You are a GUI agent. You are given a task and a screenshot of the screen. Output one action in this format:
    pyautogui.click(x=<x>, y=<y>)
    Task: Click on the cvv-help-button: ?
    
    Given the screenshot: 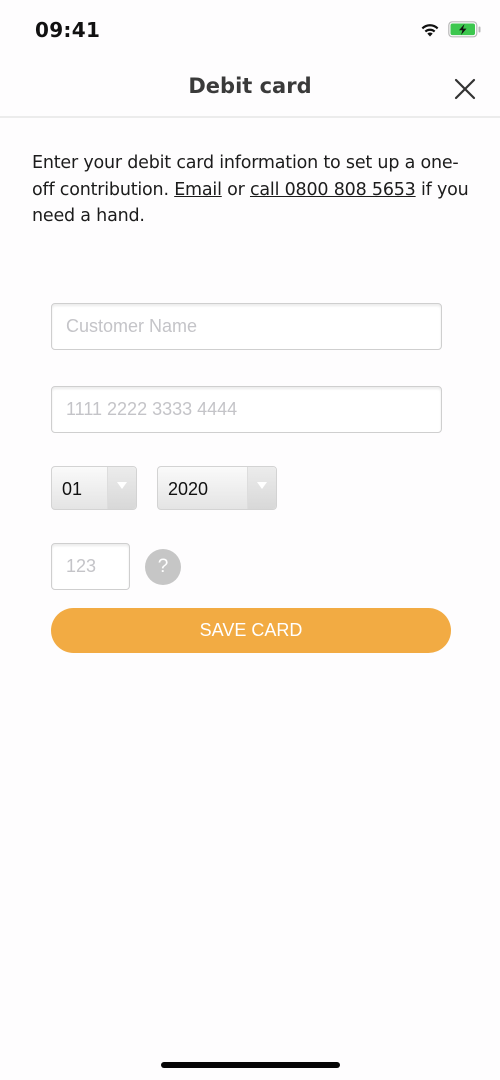 What is the action you would take?
    pyautogui.click(x=163, y=567)
    